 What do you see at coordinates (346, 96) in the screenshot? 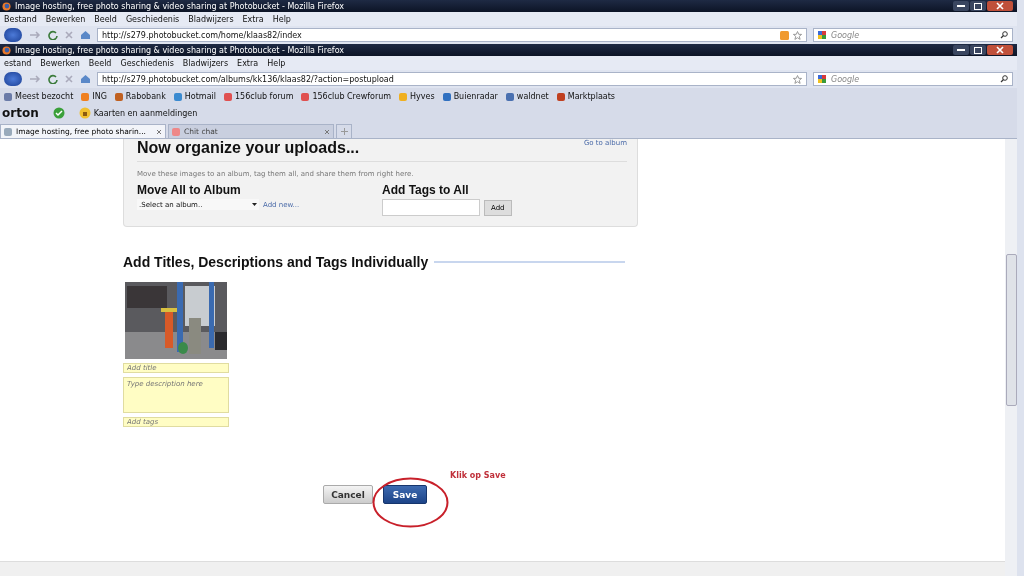
I see `bookmark-item: 156club Crewforum` at bounding box center [346, 96].